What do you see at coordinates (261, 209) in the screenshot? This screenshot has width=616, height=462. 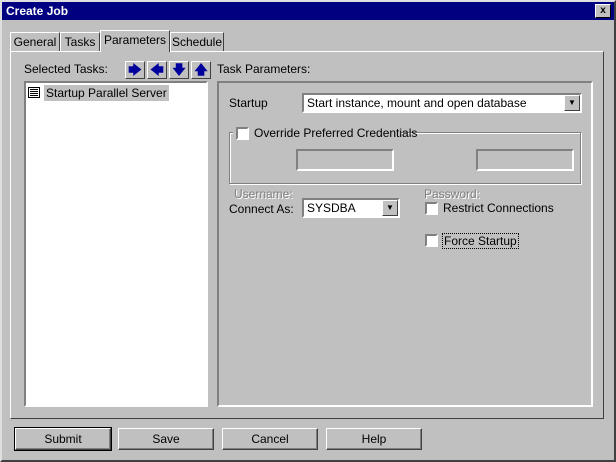 I see `connect-as-label: Connect As:` at bounding box center [261, 209].